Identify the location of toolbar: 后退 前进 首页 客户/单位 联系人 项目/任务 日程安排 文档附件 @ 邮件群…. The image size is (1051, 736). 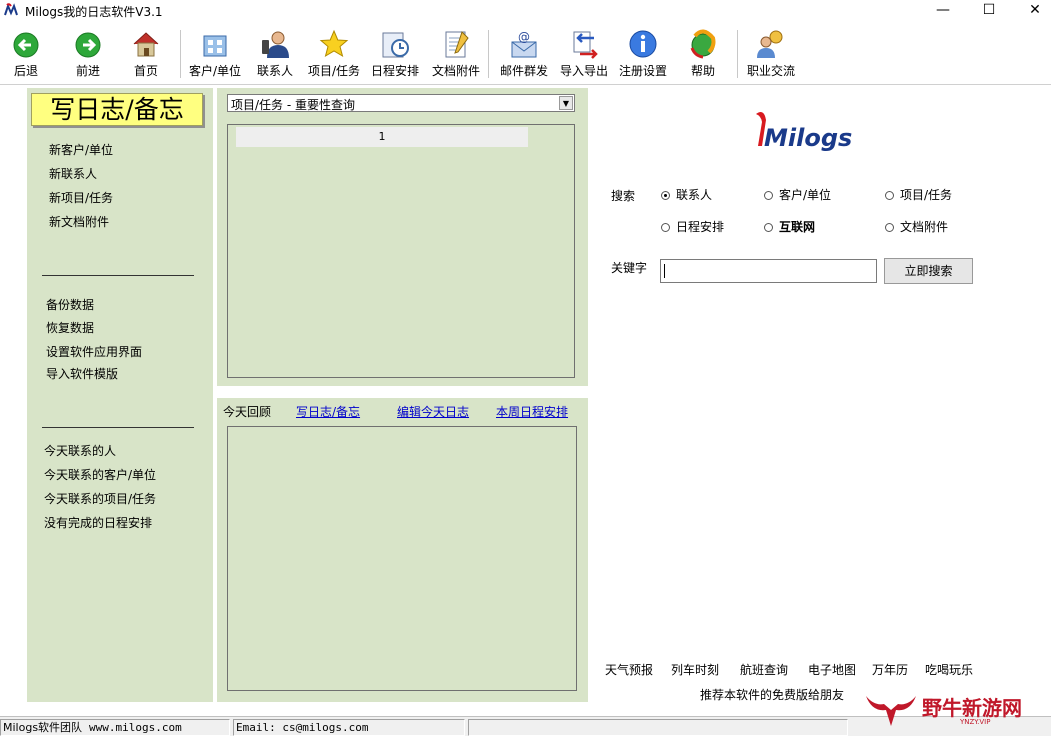
(525, 54).